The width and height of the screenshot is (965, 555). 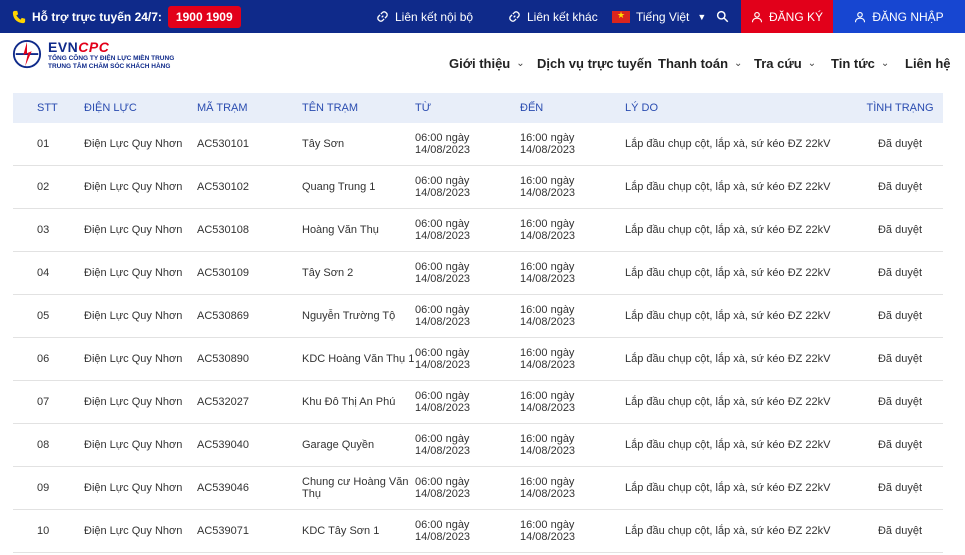 I want to click on header-tinh-trang: TÌNH TRẠNG, so click(x=900, y=108).